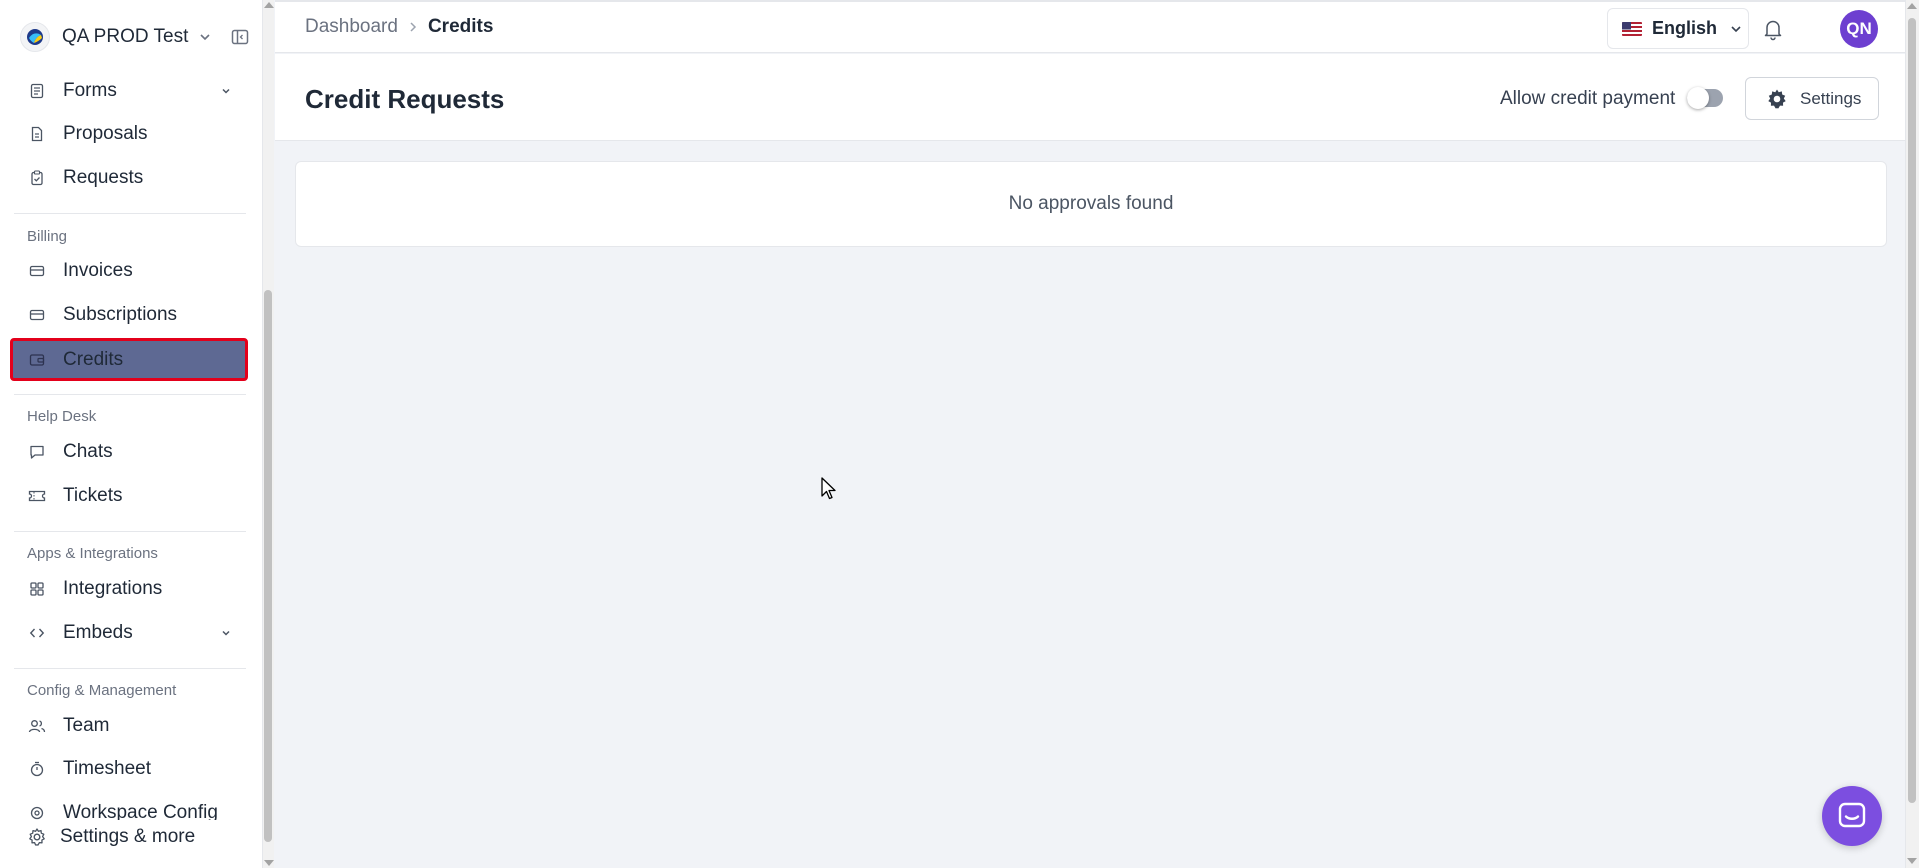  I want to click on sidebar-item-proposals: Proposals, so click(130, 134).